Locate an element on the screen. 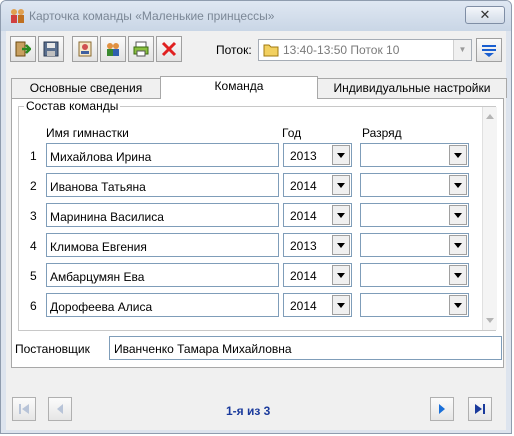 The width and height of the screenshot is (514, 436). gymnast-name-field: Михайлова Ирина is located at coordinates (162, 155).